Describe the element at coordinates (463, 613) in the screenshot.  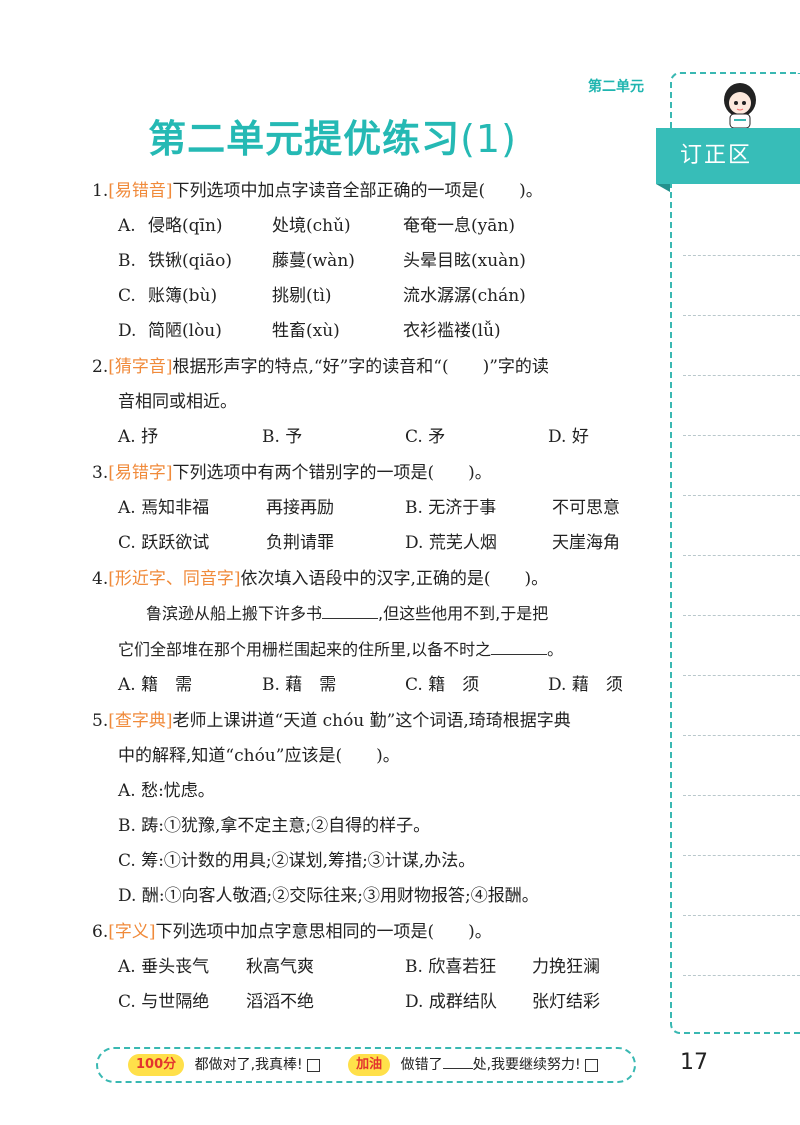
I see `passage-text: ,但这些他用不到,于是把` at that location.